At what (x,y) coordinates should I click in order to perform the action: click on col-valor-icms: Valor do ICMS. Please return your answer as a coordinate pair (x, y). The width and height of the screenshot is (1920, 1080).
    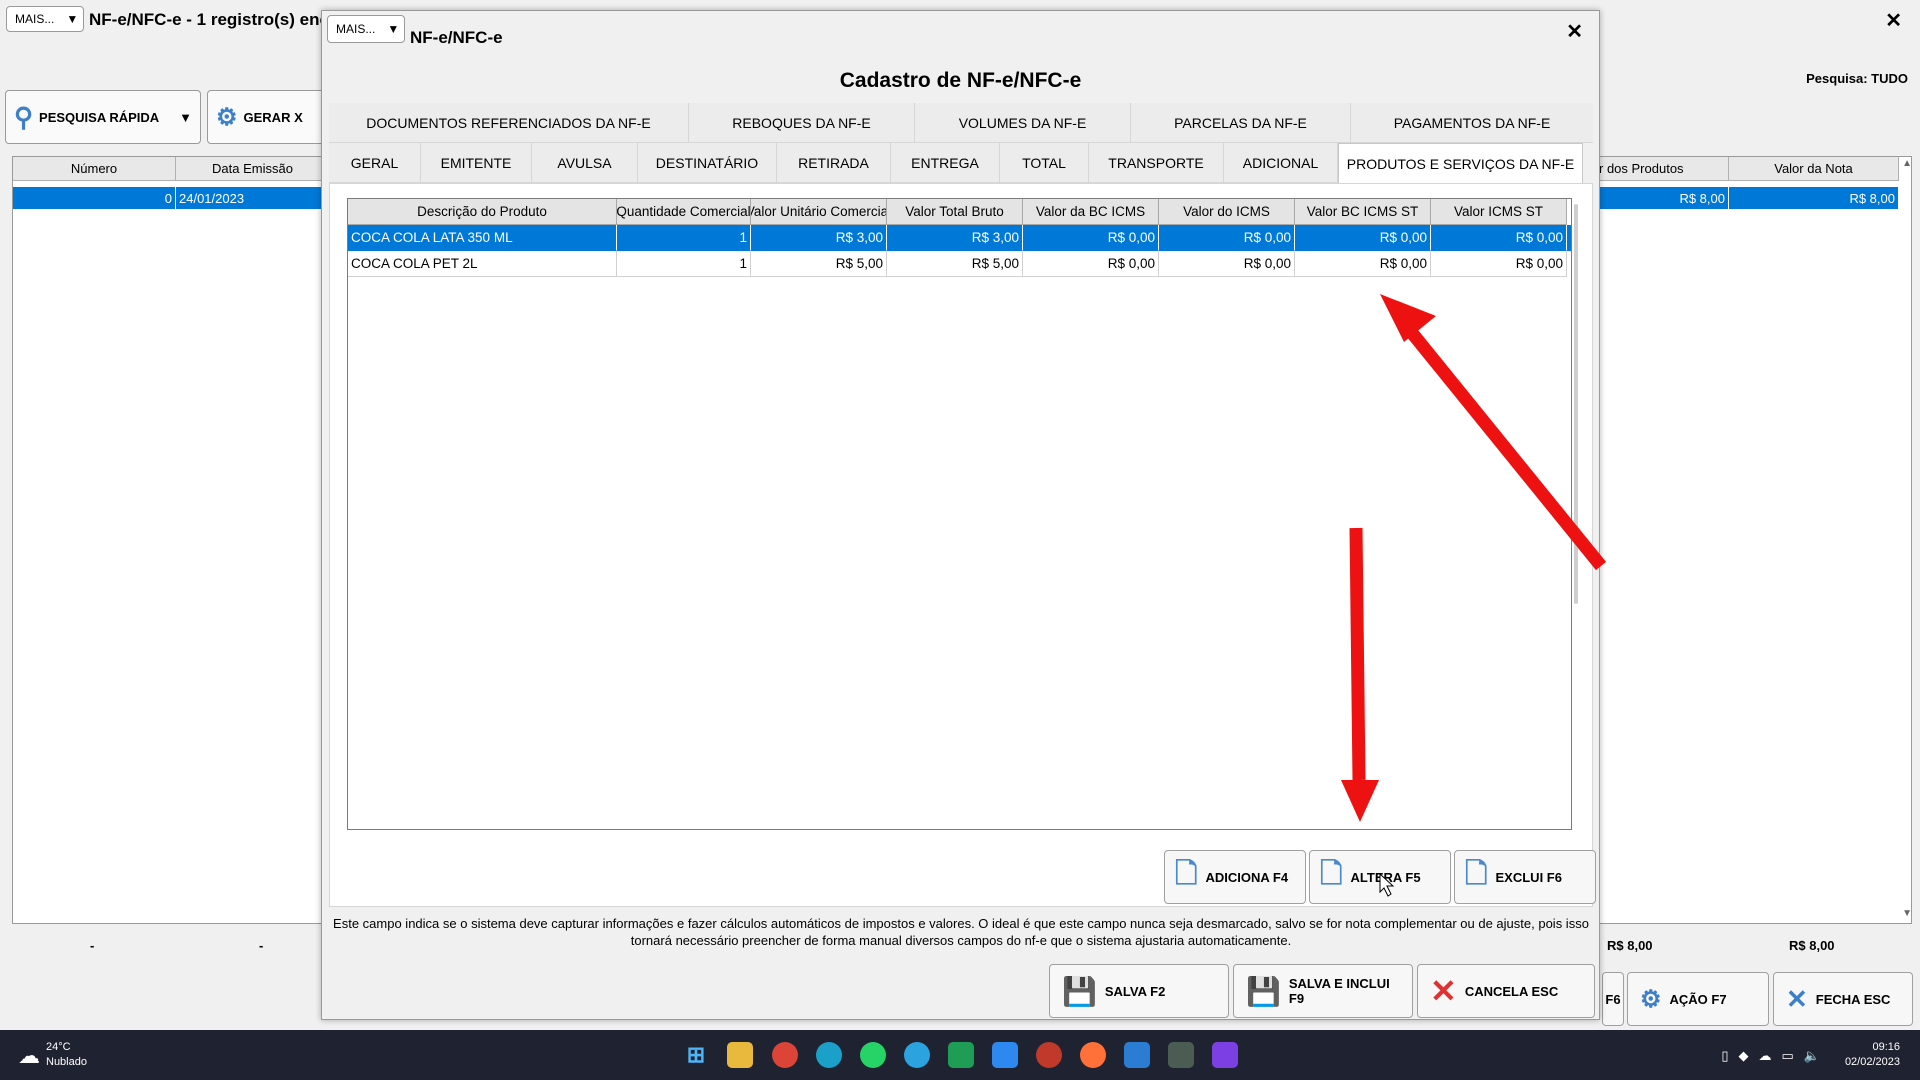
    Looking at the image, I should click on (1227, 212).